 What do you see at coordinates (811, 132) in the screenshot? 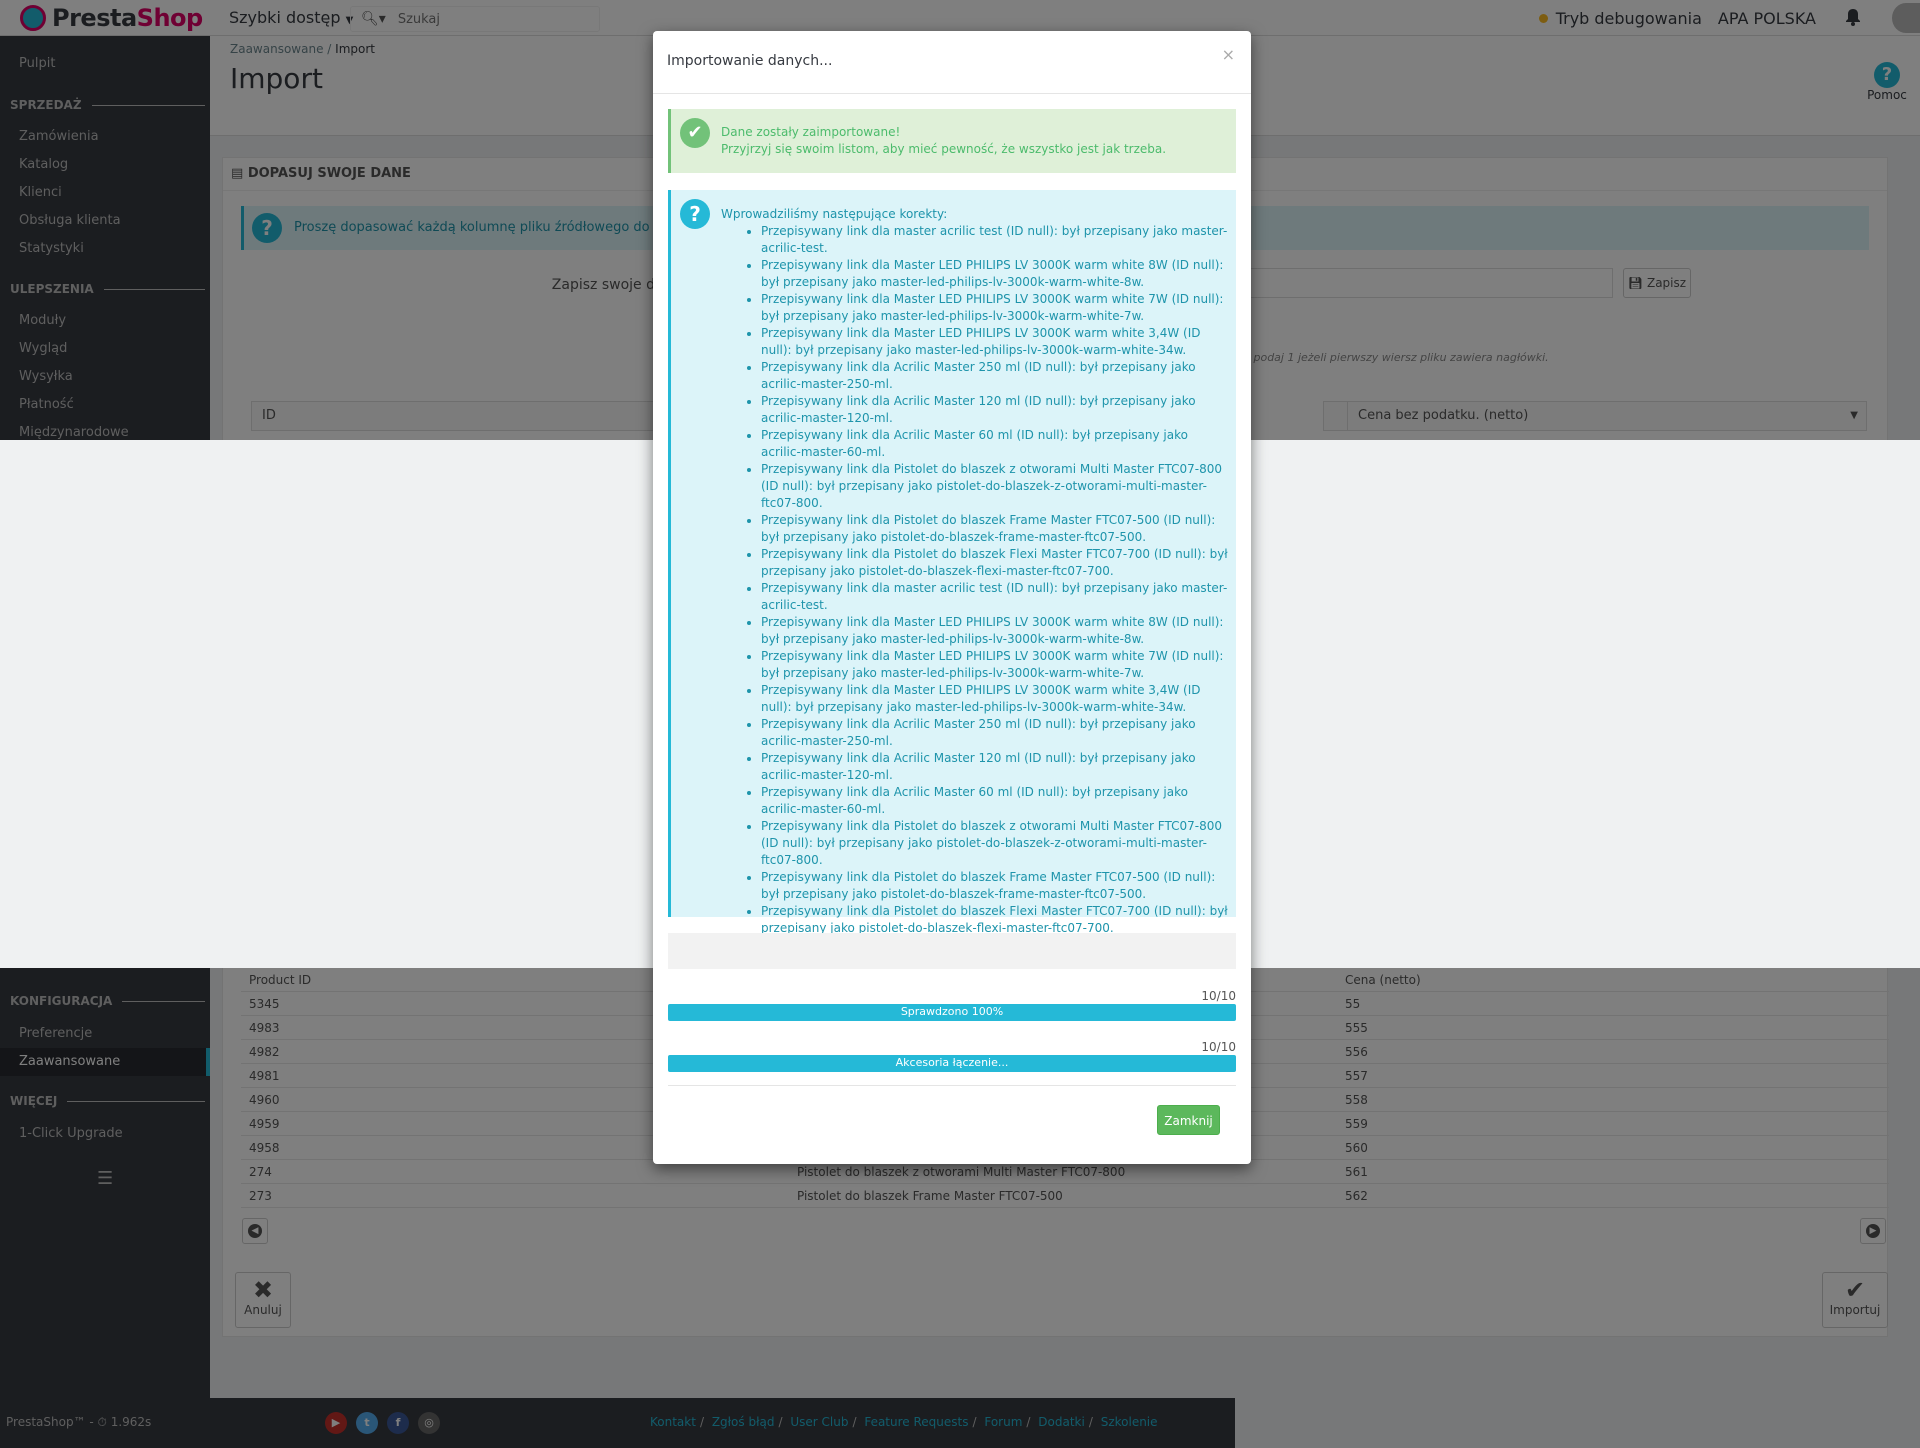
I see `success-title: Dane zostały zaimportowane!` at bounding box center [811, 132].